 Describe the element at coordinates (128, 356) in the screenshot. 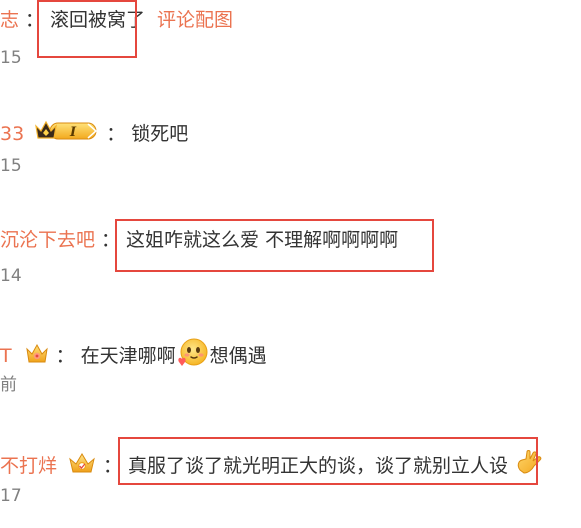

I see `comment-text: 在天津哪啊` at that location.